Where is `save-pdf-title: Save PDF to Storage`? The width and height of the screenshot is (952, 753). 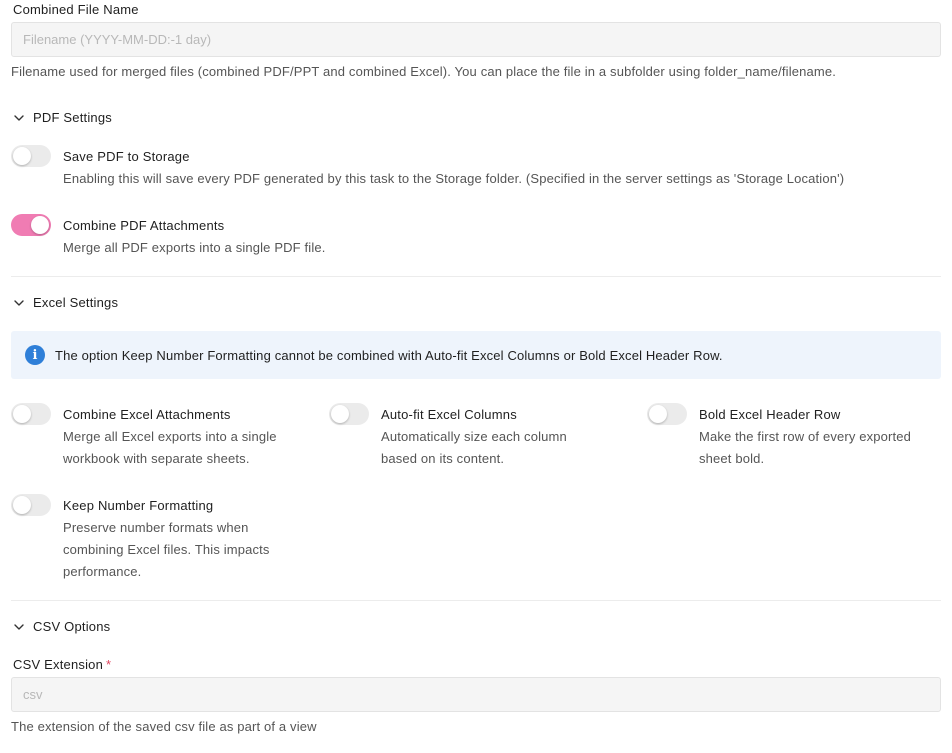 save-pdf-title: Save PDF to Storage is located at coordinates (126, 156).